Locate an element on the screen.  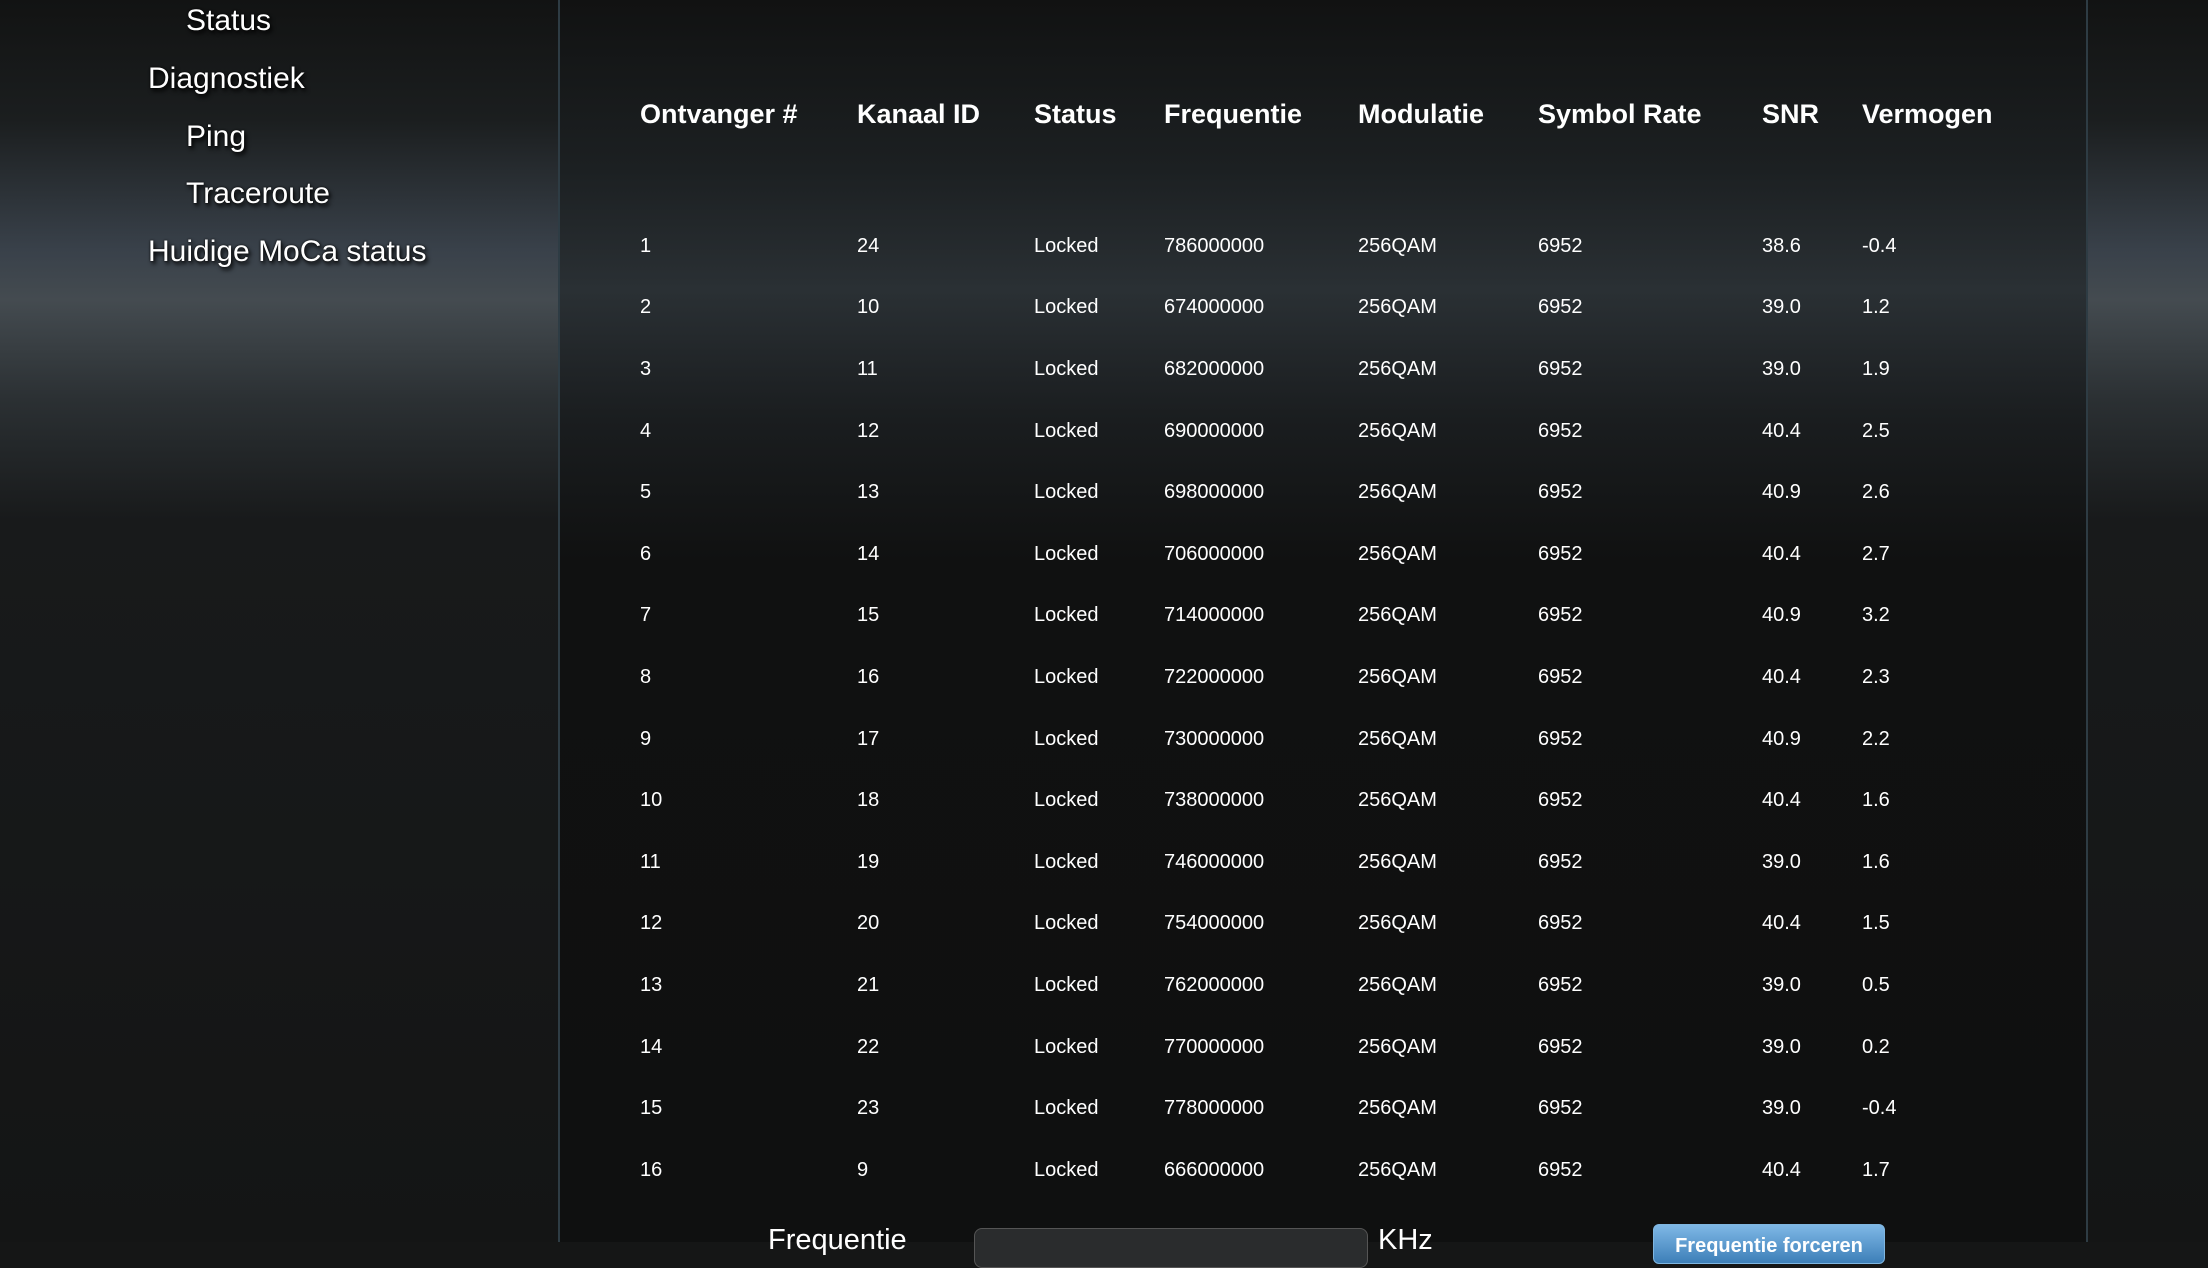
cell-vermogen: 1.6 is located at coordinates (1876, 800).